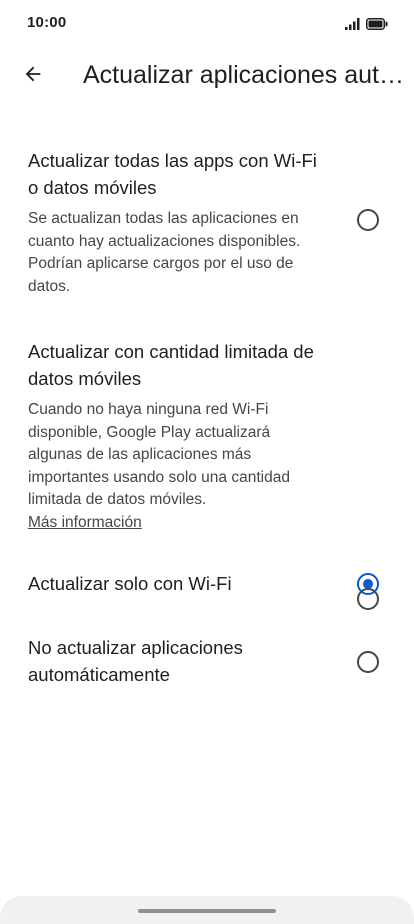 The width and height of the screenshot is (414, 924). Describe the element at coordinates (244, 75) in the screenshot. I see `page-title: Actualizar aplicaciones automáticamente` at that location.